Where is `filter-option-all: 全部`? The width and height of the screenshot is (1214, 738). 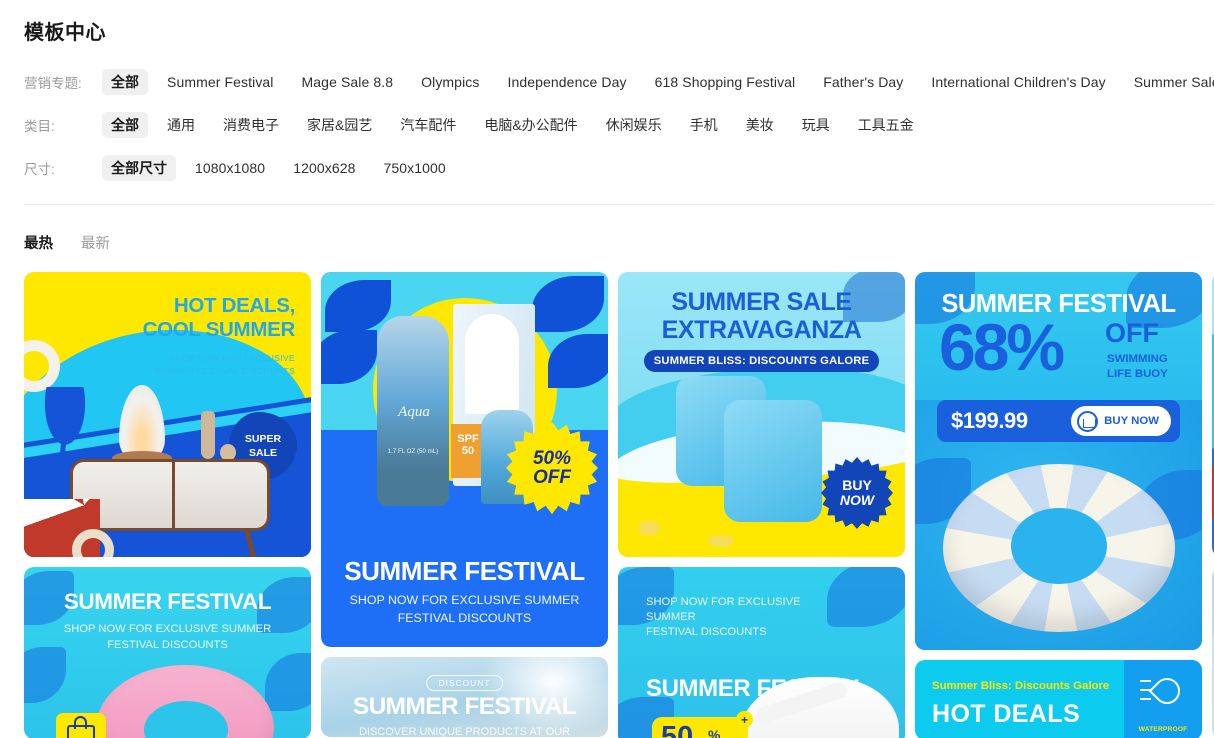 filter-option-all: 全部 is located at coordinates (125, 82).